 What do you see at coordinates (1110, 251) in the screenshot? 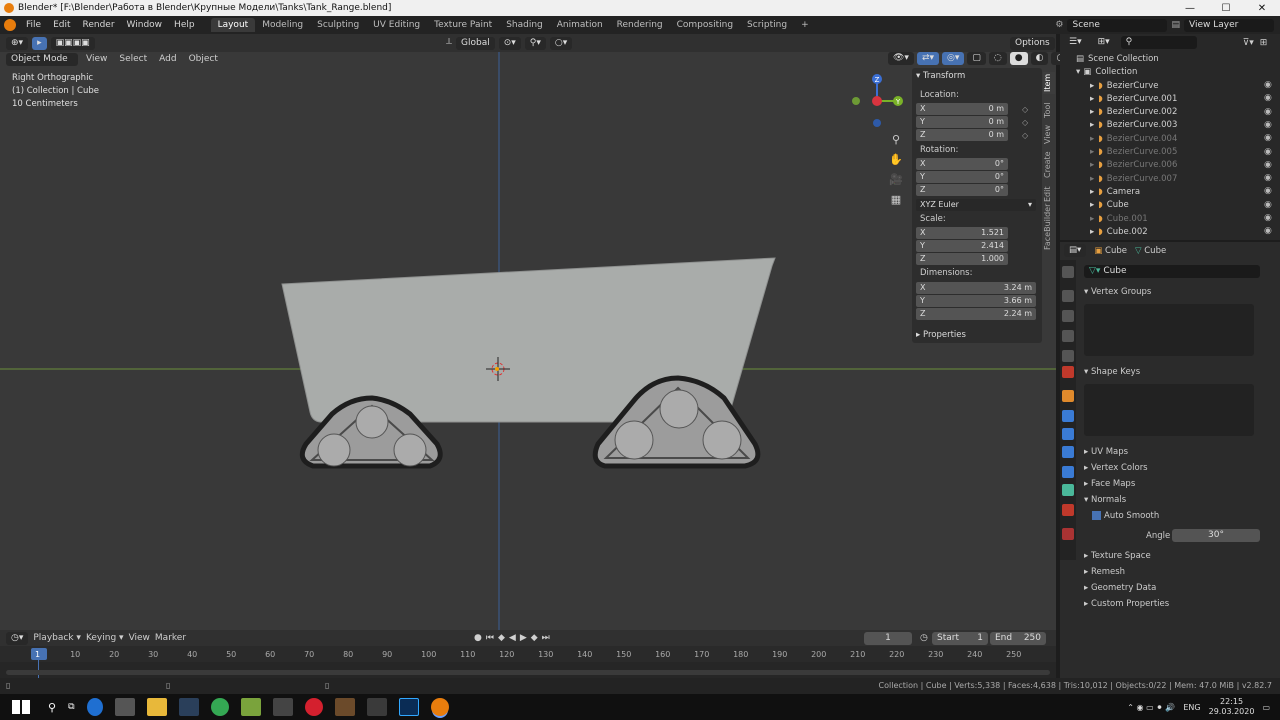
I see `object-breadcrumb: ▣ Cube` at bounding box center [1110, 251].